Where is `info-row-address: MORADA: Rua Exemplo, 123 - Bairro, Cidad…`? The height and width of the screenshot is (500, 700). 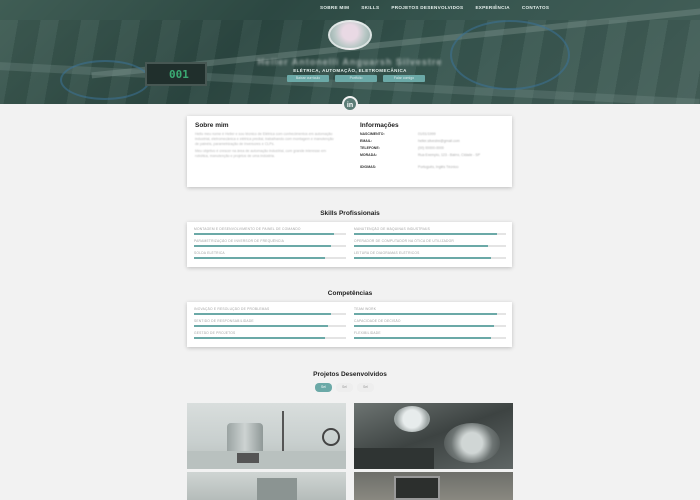
info-row-address: MORADA: Rua Exemplo, 123 - Bairro, Cidad… is located at coordinates (432, 157).